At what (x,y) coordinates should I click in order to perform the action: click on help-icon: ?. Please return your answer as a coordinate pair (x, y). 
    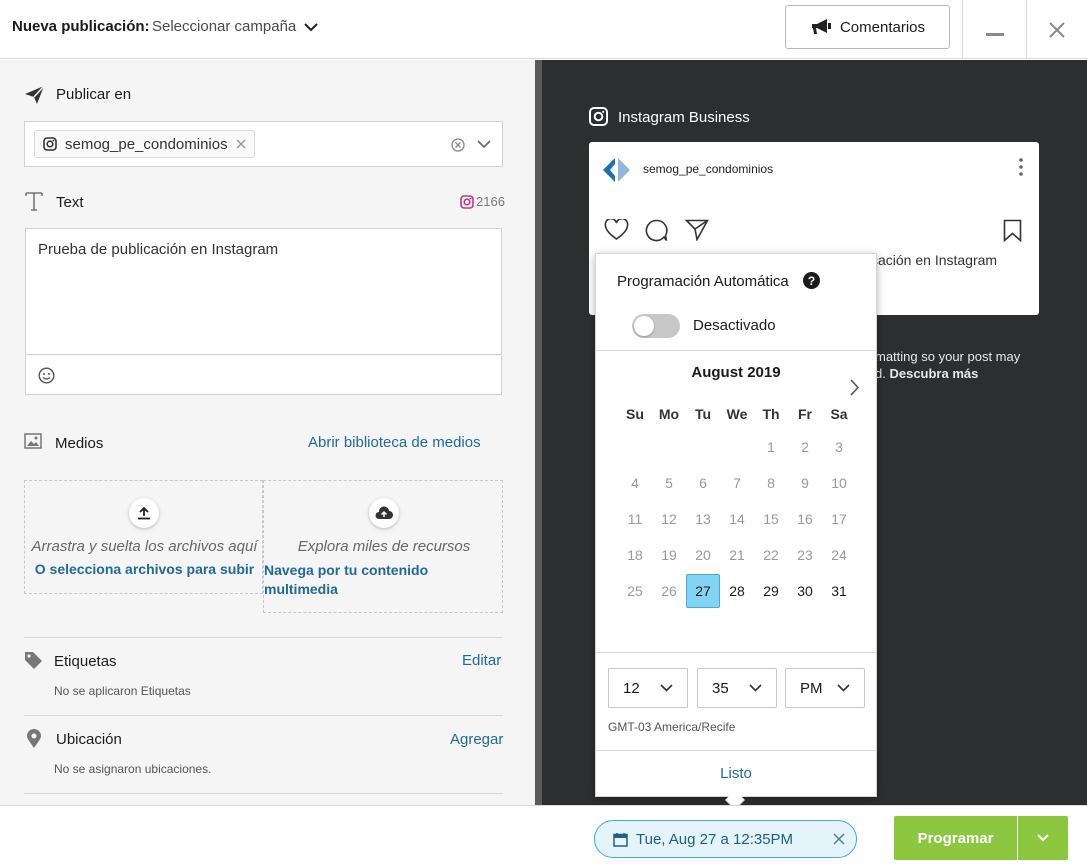
    Looking at the image, I should click on (811, 280).